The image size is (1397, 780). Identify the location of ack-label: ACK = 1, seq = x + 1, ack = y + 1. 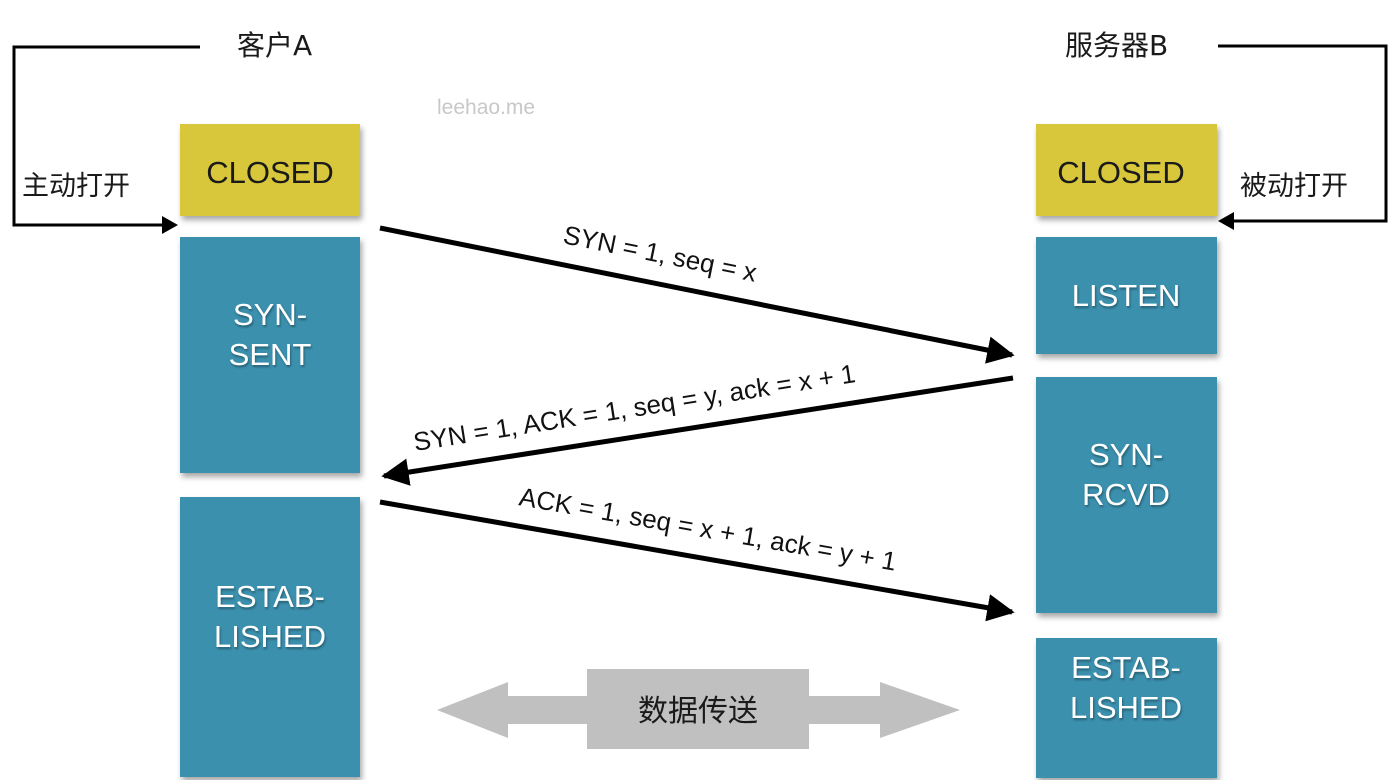
(708, 528).